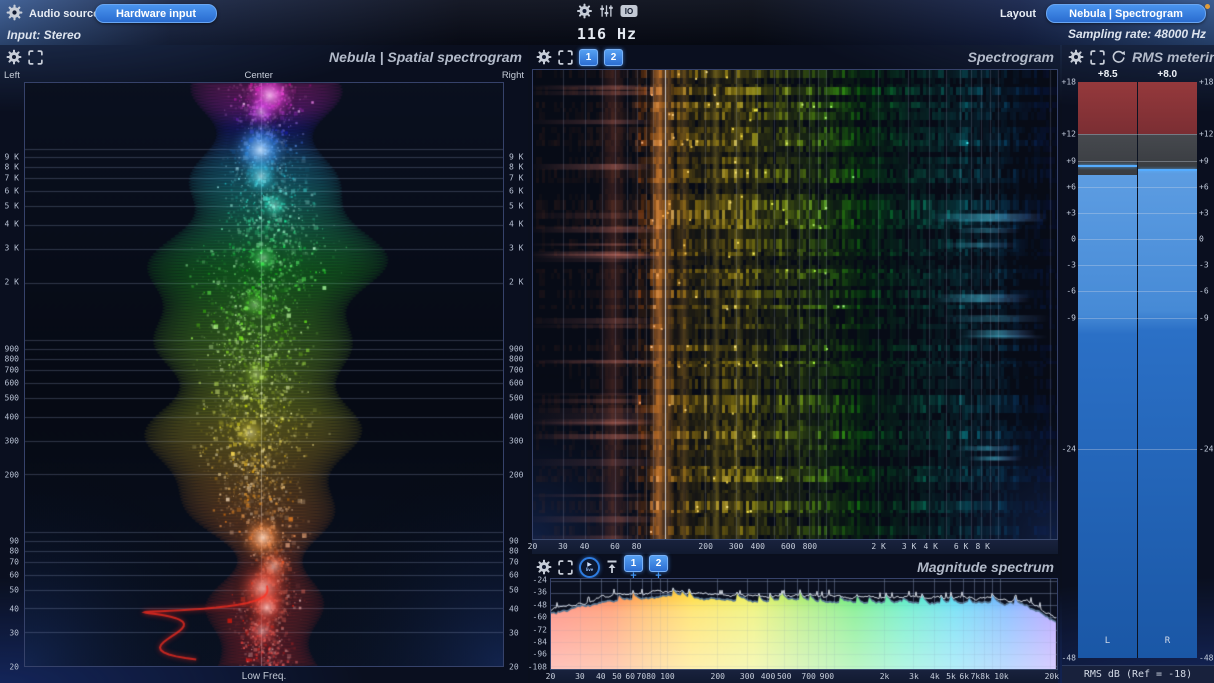 Image resolution: width=1214 pixels, height=683 pixels. Describe the element at coordinates (14, 551) in the screenshot. I see `freq-tick-label: 80` at that location.